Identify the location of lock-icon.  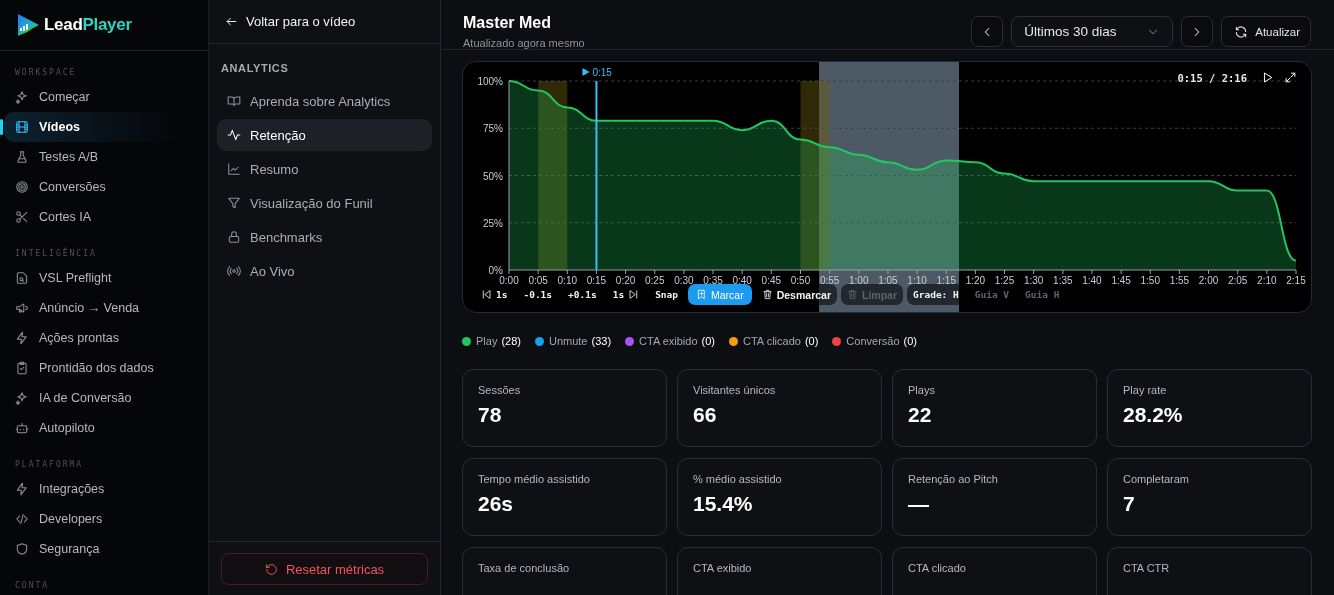
(234, 237).